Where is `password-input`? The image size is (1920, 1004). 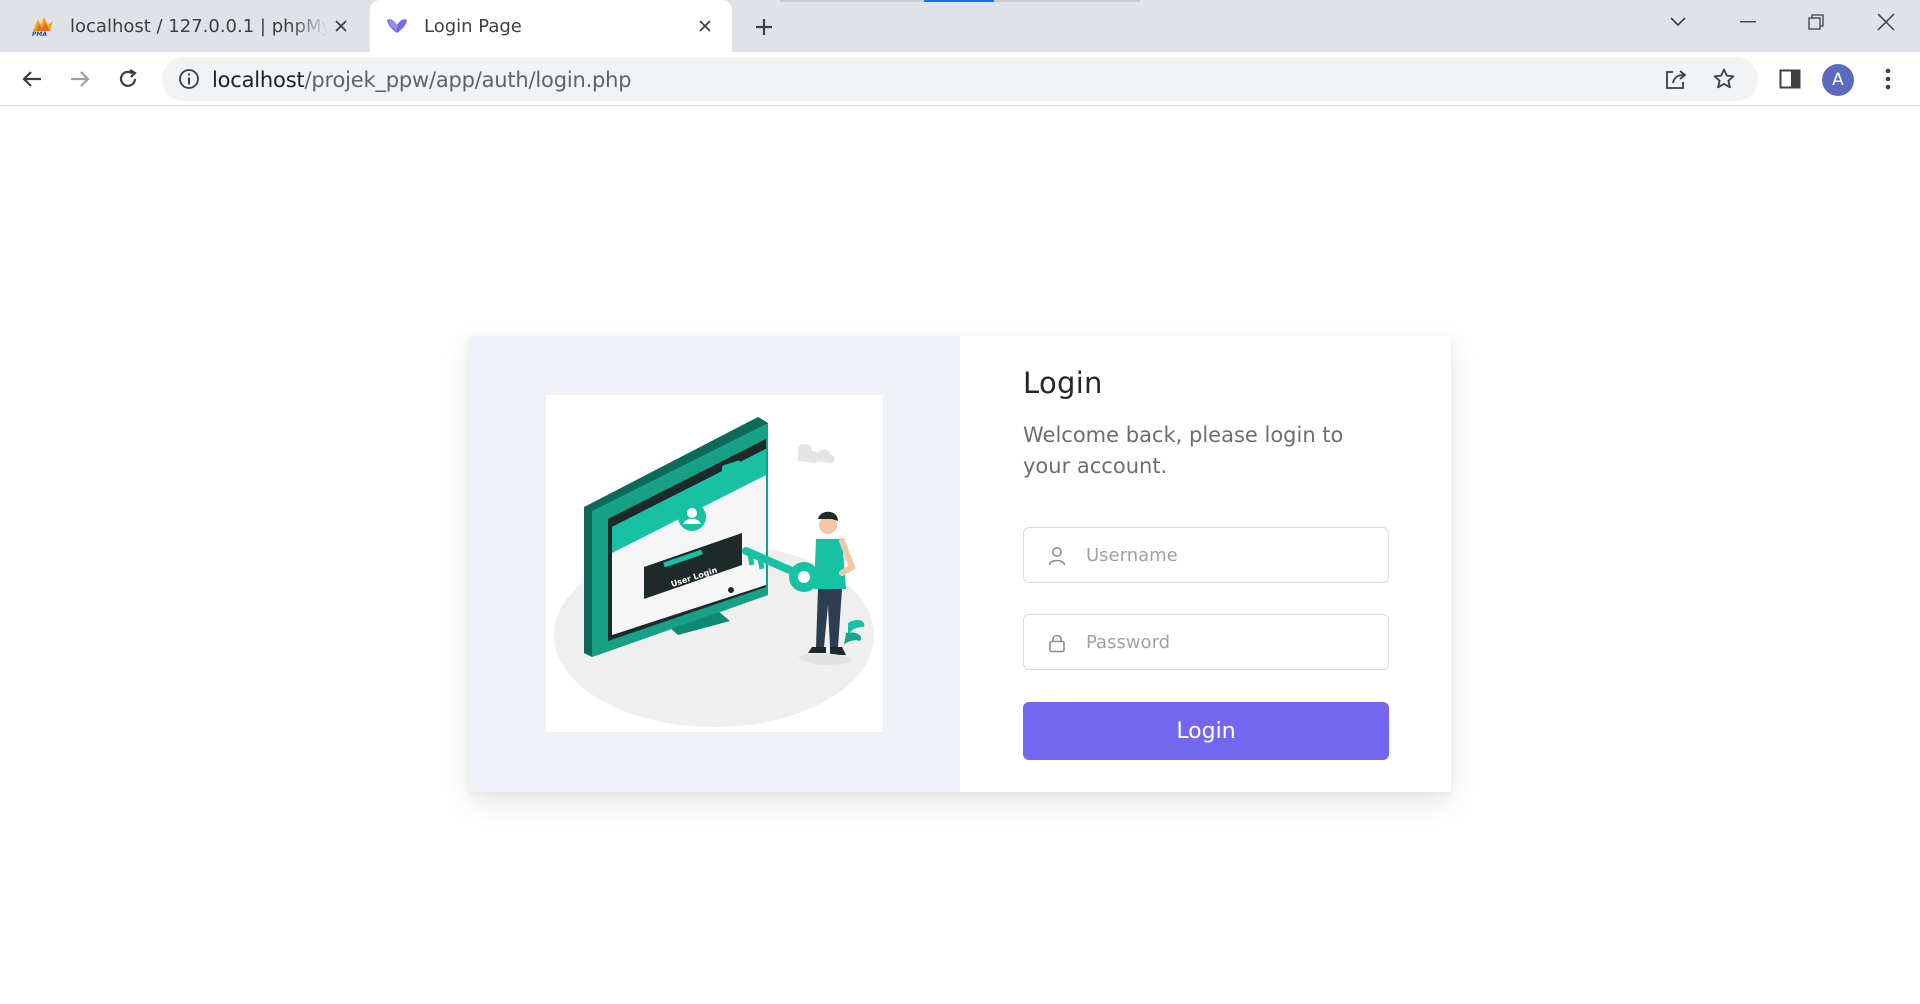 password-input is located at coordinates (1231, 642).